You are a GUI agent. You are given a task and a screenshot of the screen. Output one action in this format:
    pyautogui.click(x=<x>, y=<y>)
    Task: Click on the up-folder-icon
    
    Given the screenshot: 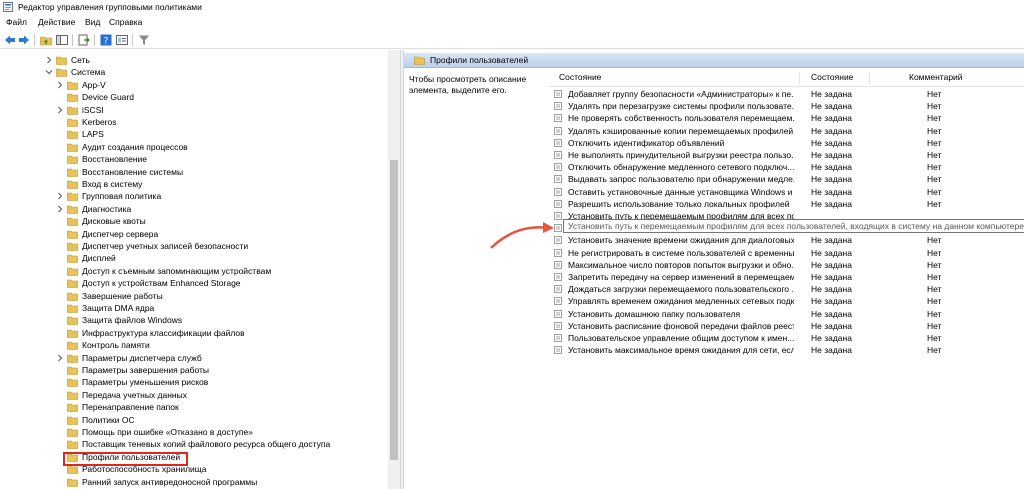 What is the action you would take?
    pyautogui.click(x=46, y=40)
    